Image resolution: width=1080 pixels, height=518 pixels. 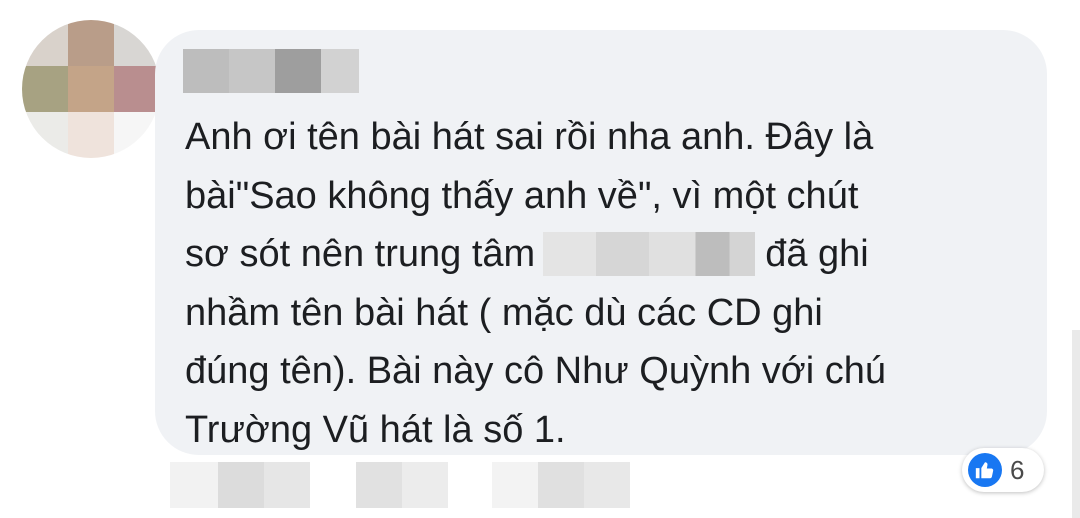 I want to click on like-icon, so click(x=985, y=470).